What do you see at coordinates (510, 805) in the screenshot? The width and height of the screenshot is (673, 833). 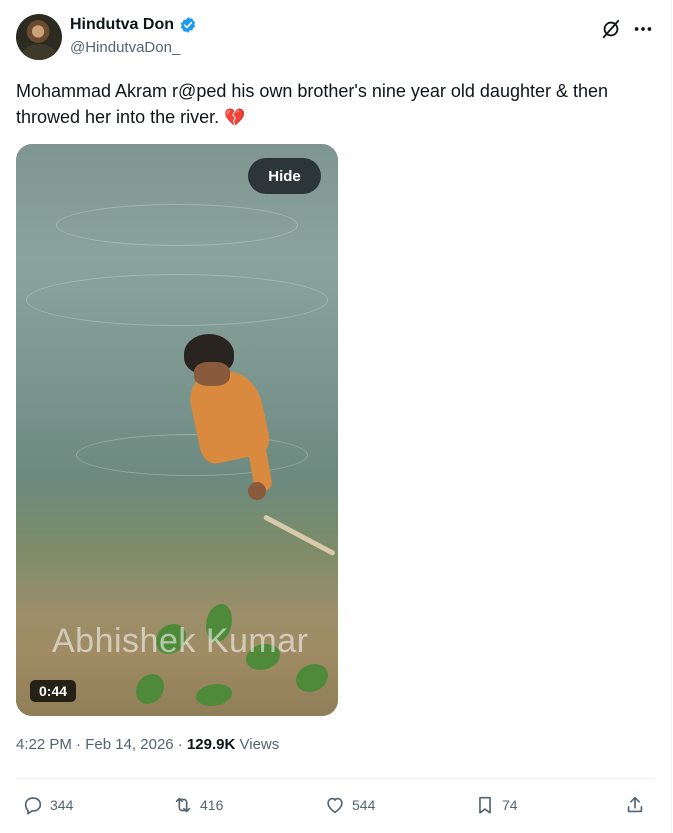 I see `bookmark-count: 74` at bounding box center [510, 805].